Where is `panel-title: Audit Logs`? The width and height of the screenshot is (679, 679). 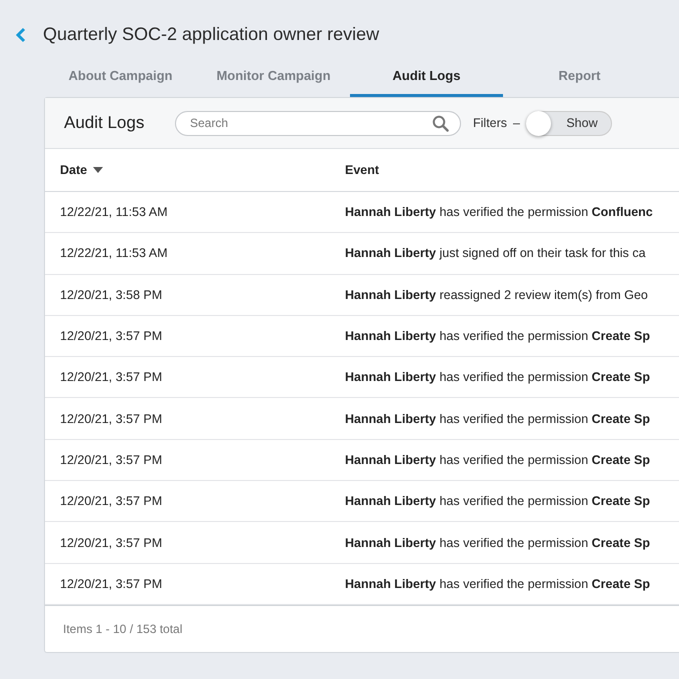
panel-title: Audit Logs is located at coordinates (105, 123).